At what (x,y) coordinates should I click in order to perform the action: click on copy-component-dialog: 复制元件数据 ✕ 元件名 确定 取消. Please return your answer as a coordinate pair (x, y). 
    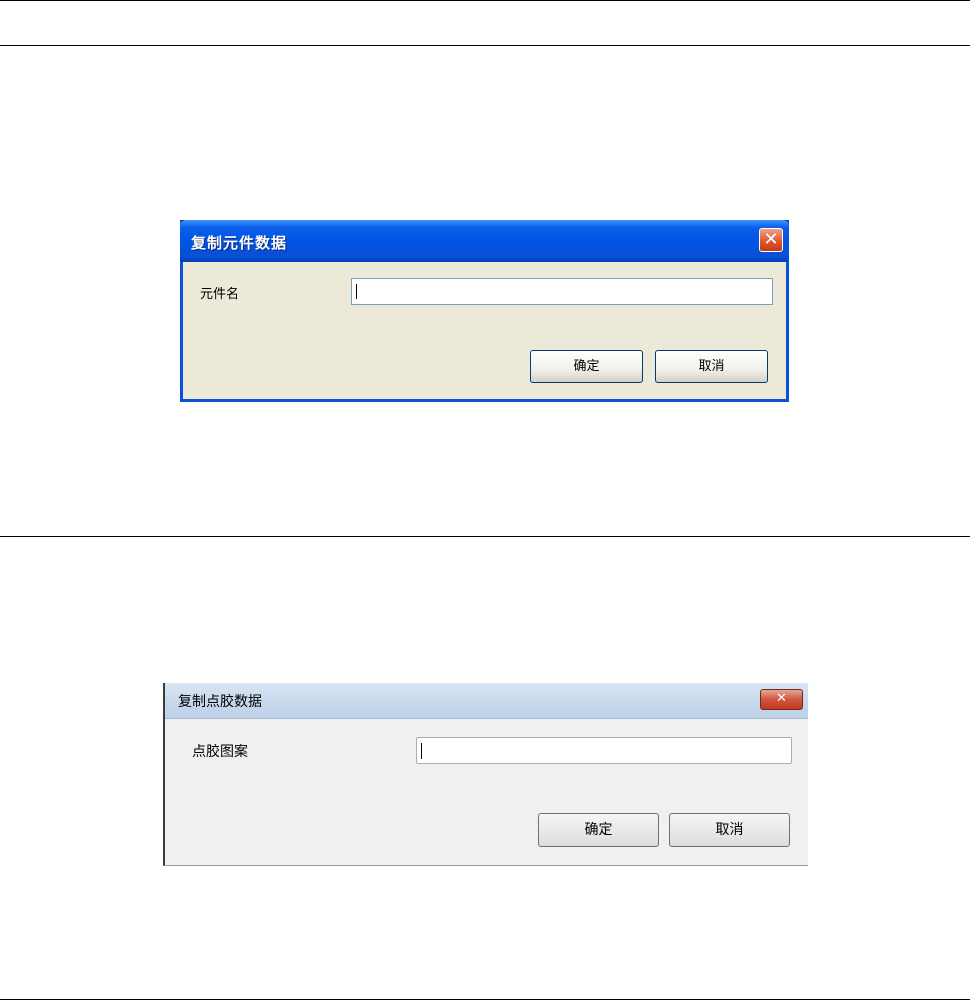
    Looking at the image, I should click on (484, 311).